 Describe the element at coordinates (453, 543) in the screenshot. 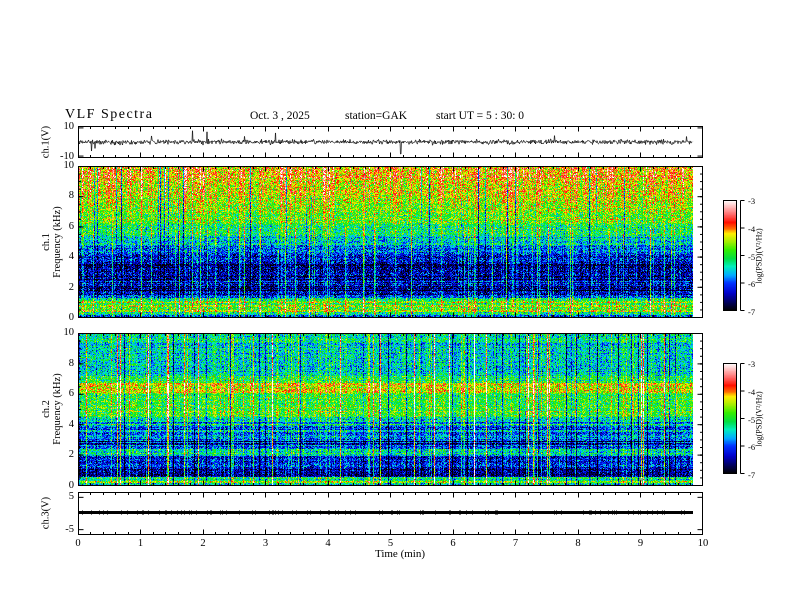

I see `x-tick-label: 6` at that location.